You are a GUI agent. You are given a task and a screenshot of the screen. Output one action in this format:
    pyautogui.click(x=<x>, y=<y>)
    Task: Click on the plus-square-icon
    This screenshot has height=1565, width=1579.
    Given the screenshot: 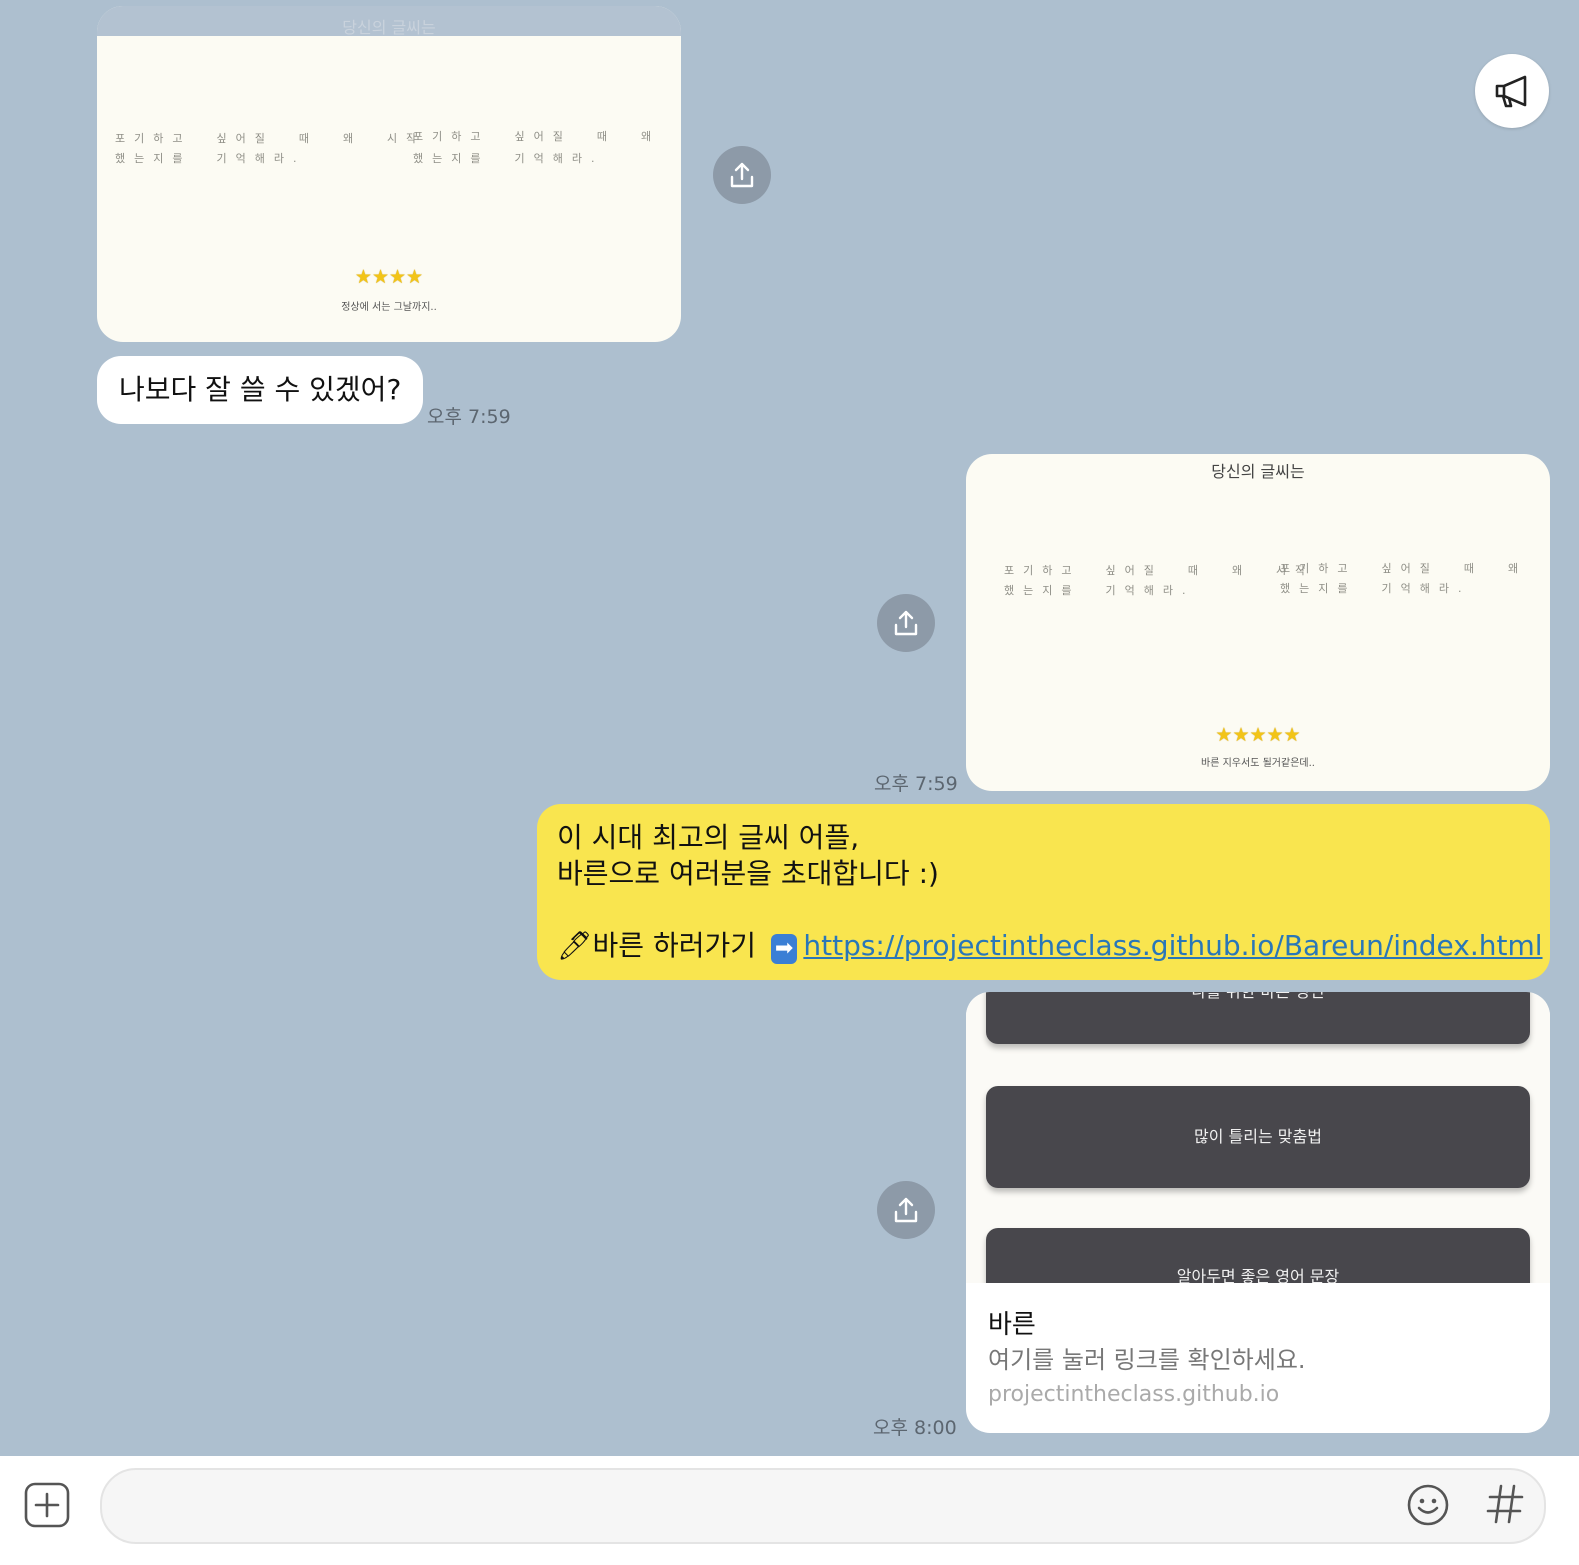 What is the action you would take?
    pyautogui.click(x=47, y=1505)
    